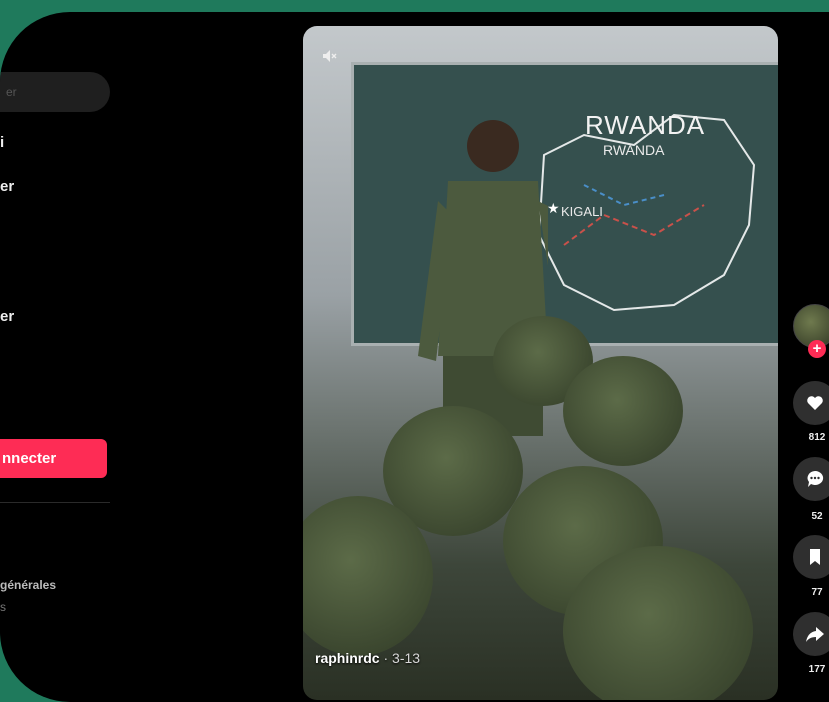 The image size is (829, 702). What do you see at coordinates (815, 478) in the screenshot?
I see `comment-icon` at bounding box center [815, 478].